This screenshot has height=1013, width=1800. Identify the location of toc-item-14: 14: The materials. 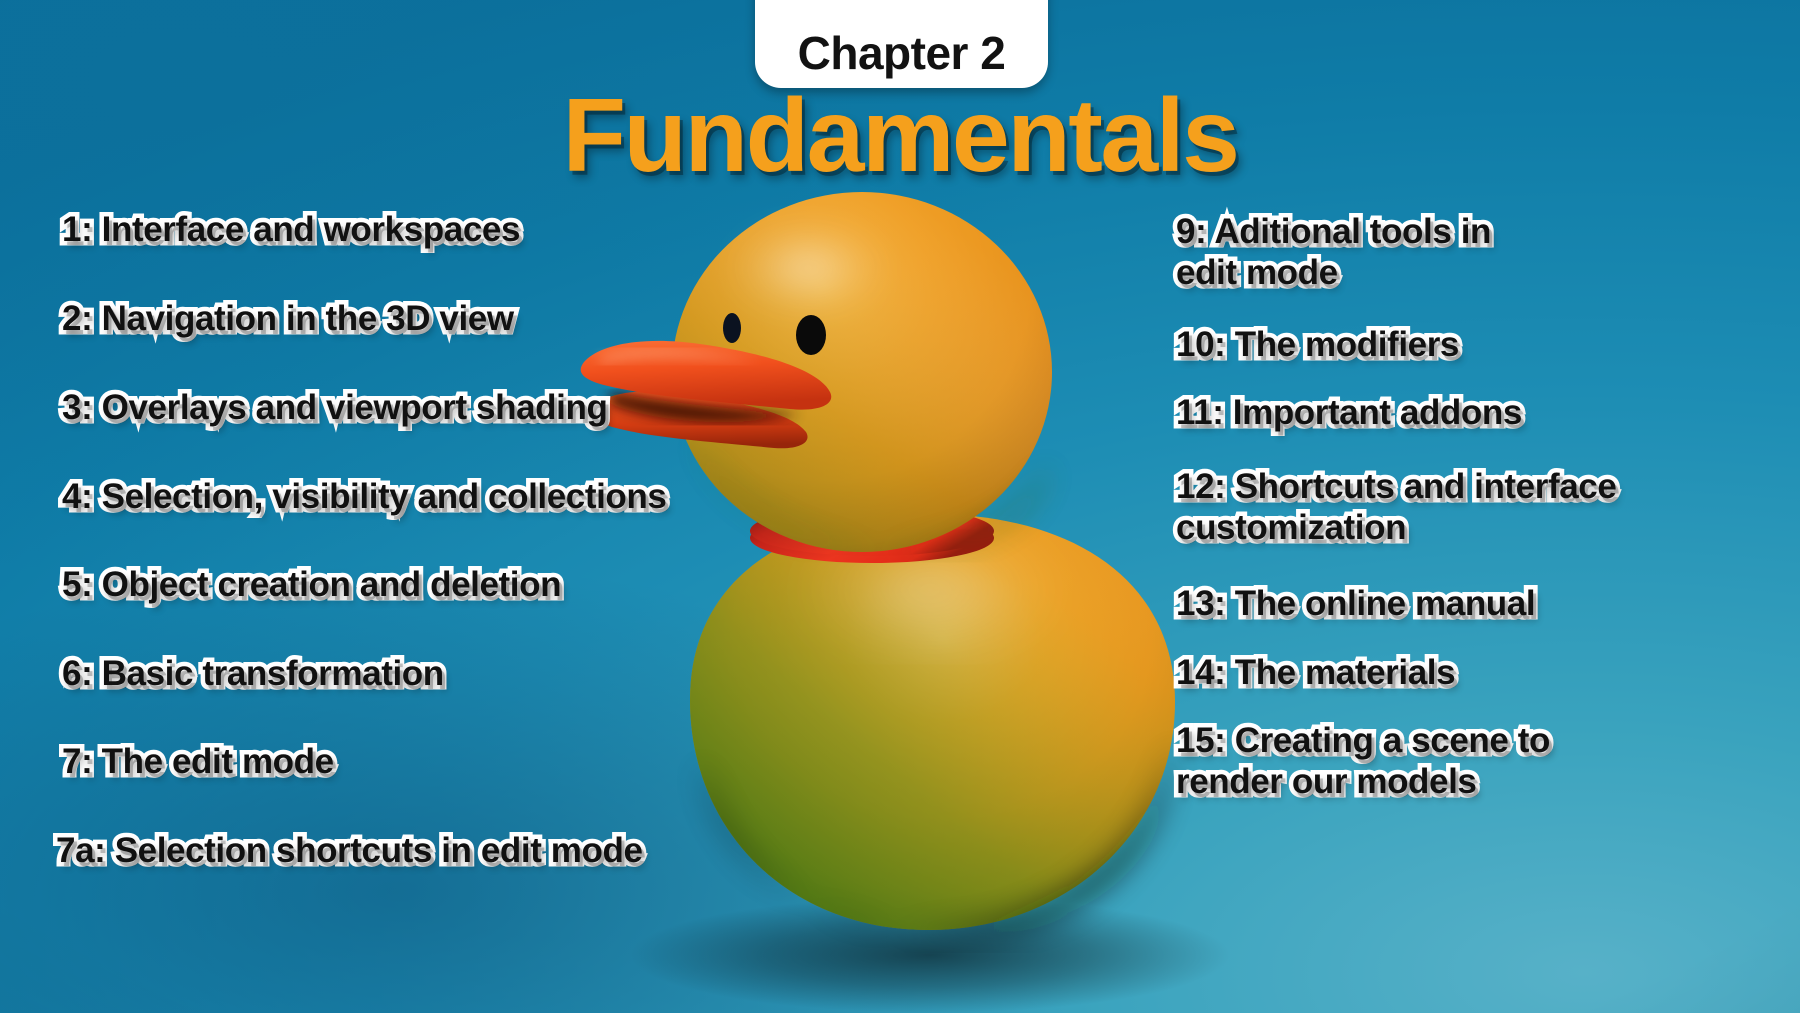
(1315, 673).